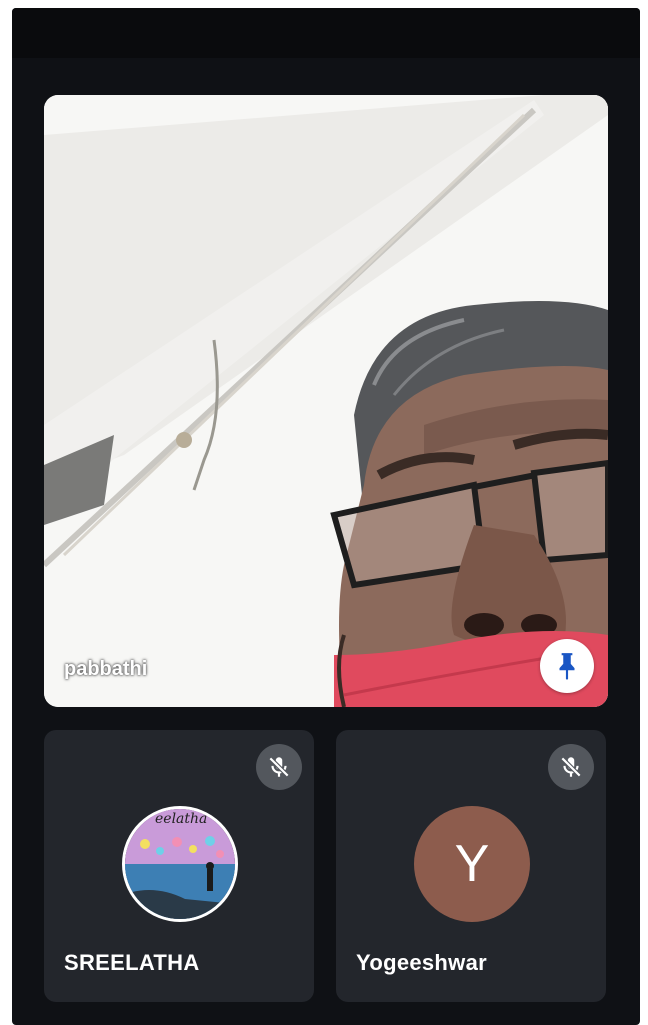  I want to click on top-bar, so click(326, 33).